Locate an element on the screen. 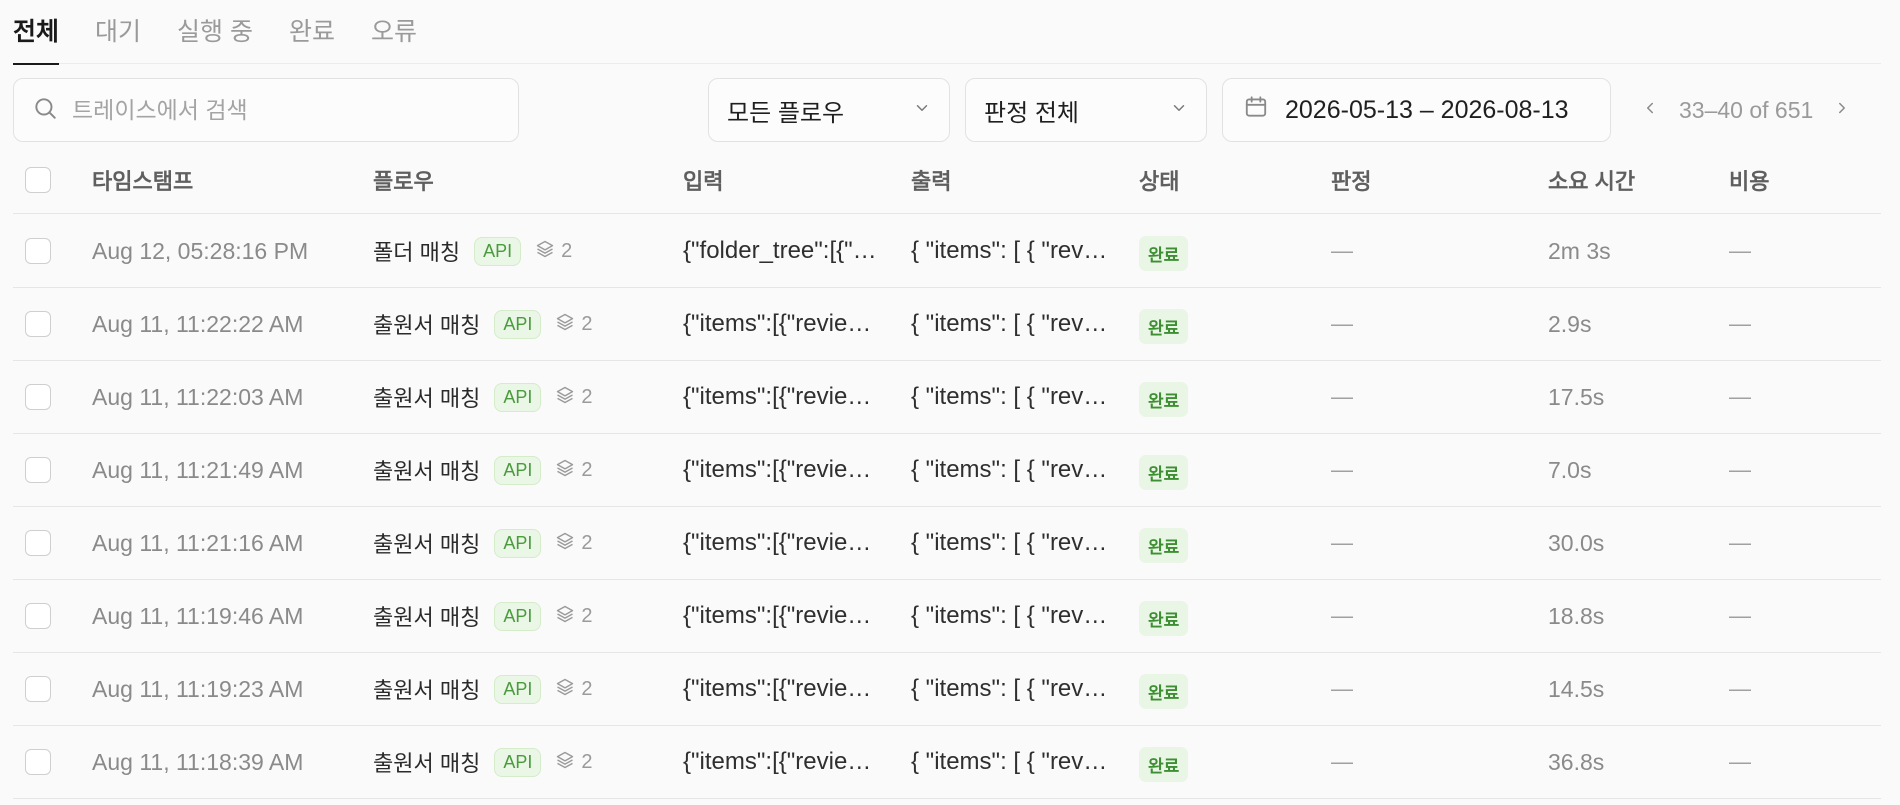  header-cost: 비용 is located at coordinates (1799, 179).